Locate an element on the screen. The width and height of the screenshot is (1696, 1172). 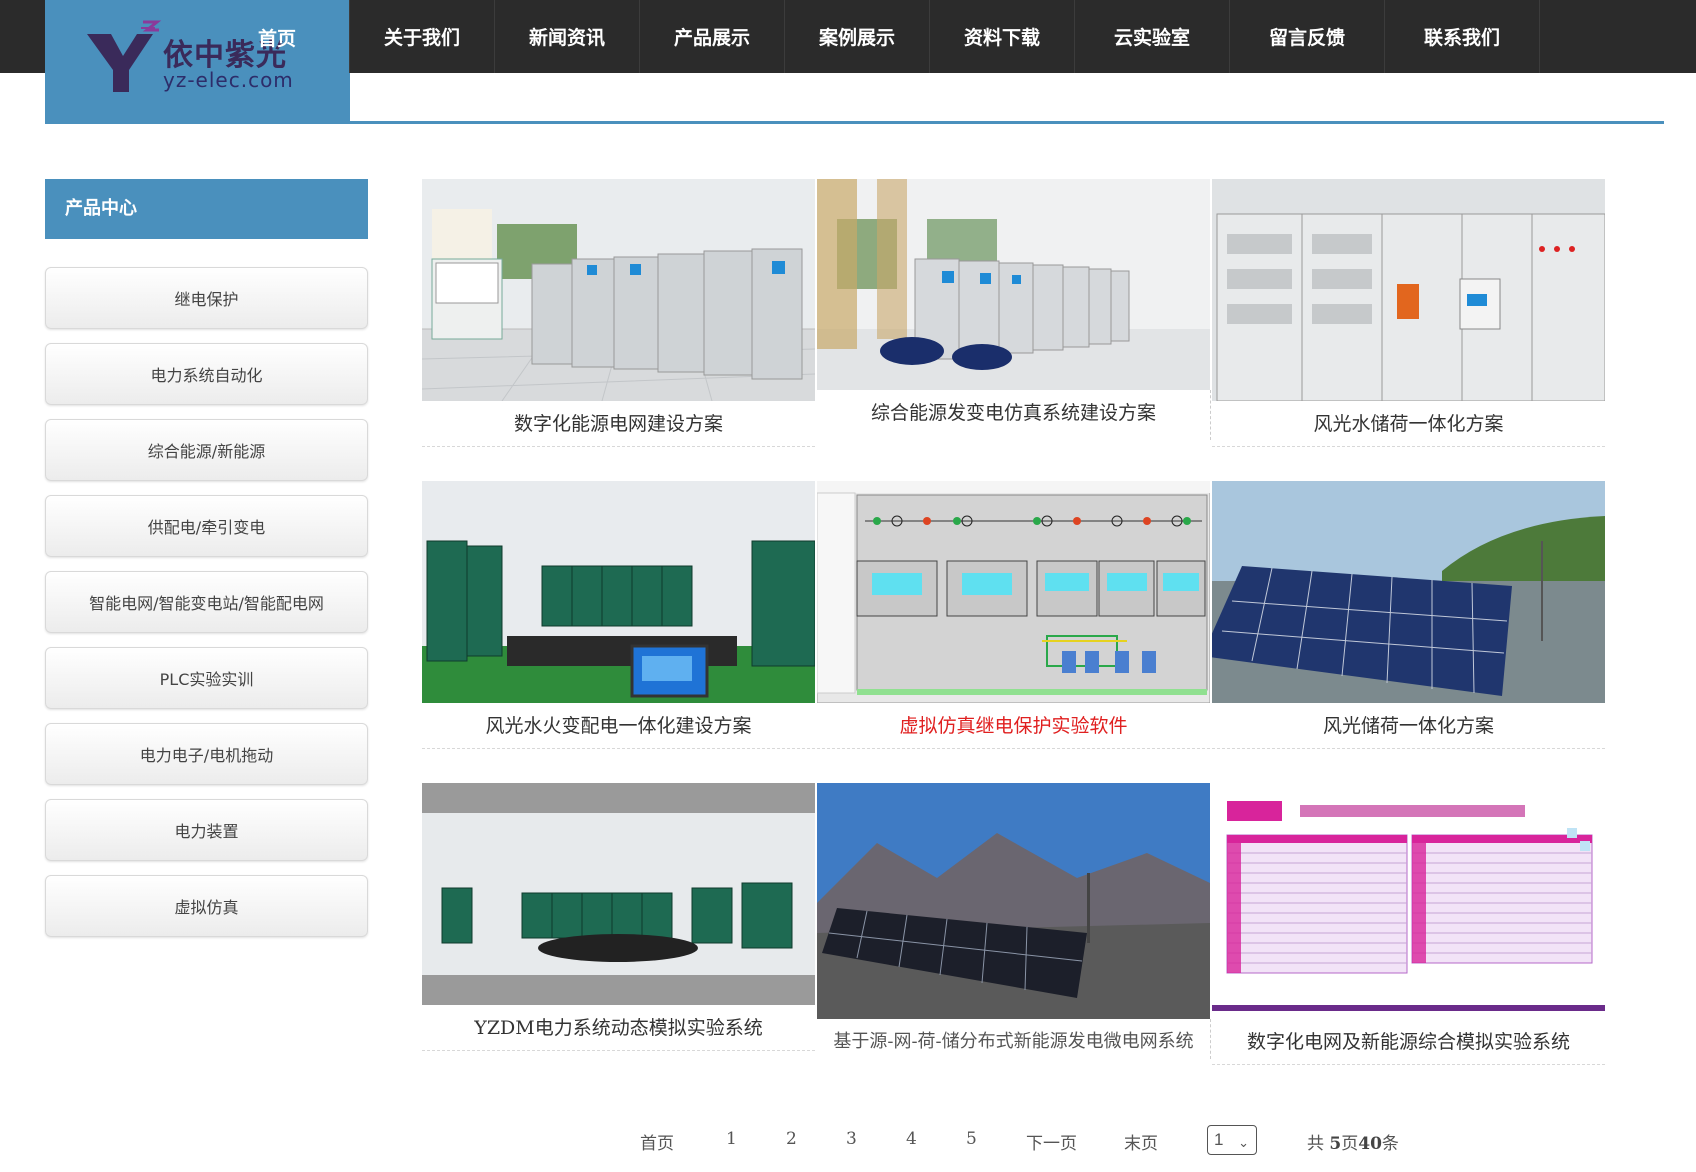
pagination-items-unit: 条 is located at coordinates (1390, 1144).